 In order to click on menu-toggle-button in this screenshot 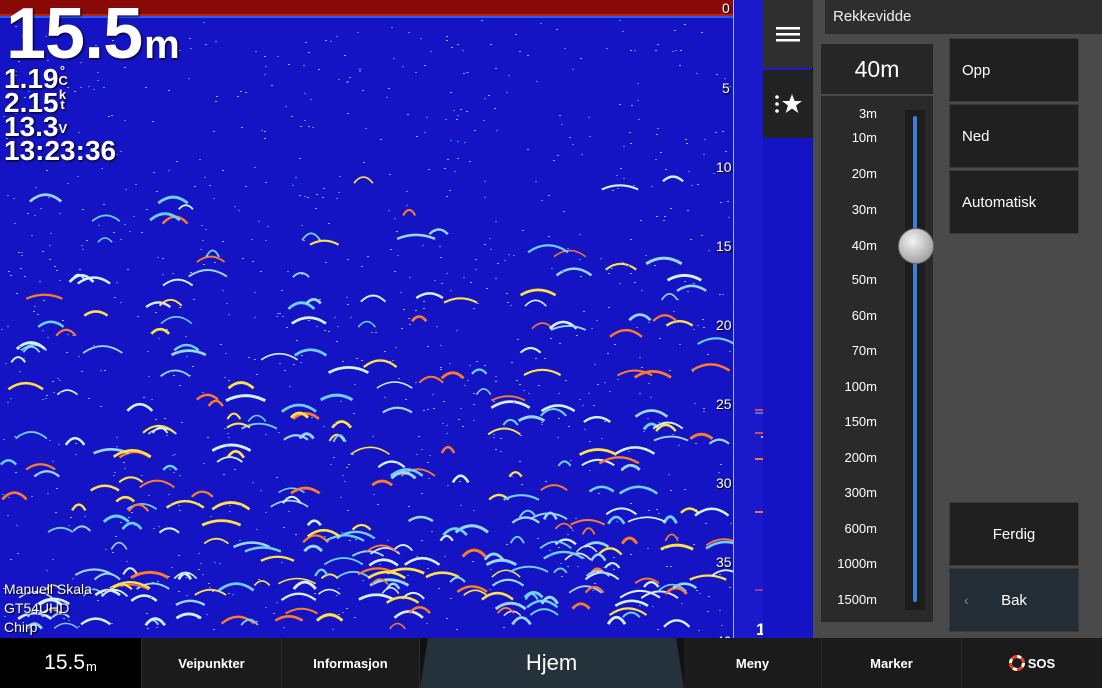, I will do `click(788, 34)`.